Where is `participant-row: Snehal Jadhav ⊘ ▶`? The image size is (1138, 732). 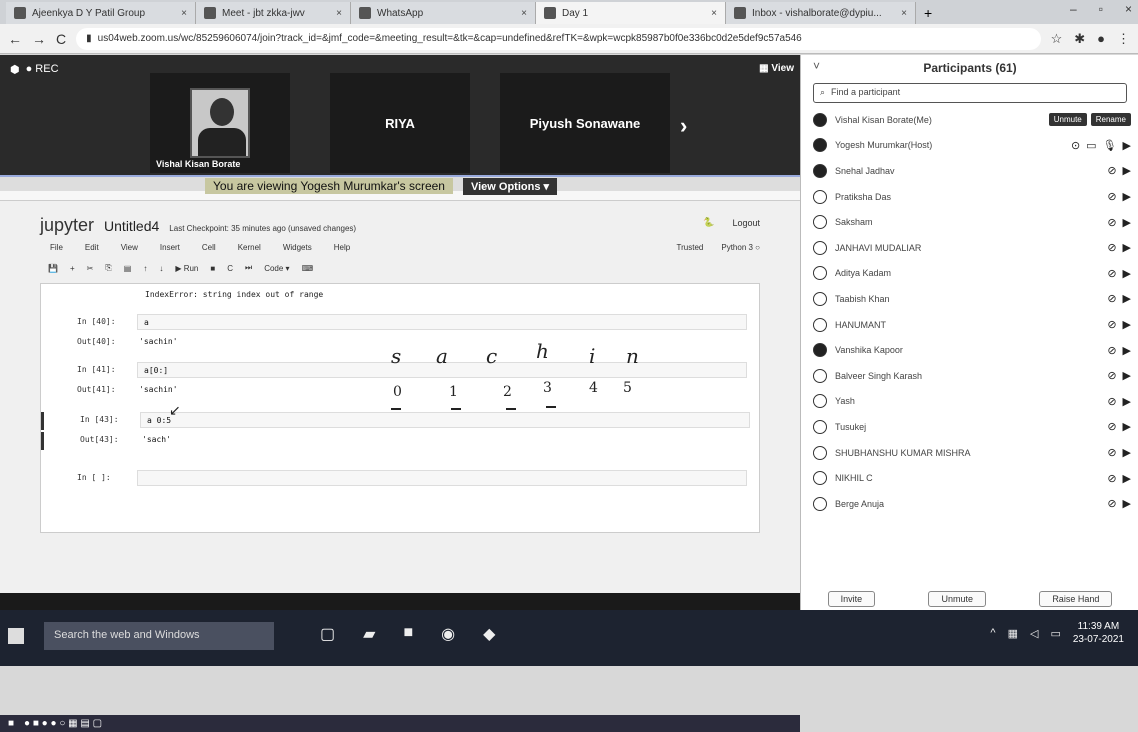 participant-row: Snehal Jadhav ⊘ ▶ is located at coordinates (972, 171).